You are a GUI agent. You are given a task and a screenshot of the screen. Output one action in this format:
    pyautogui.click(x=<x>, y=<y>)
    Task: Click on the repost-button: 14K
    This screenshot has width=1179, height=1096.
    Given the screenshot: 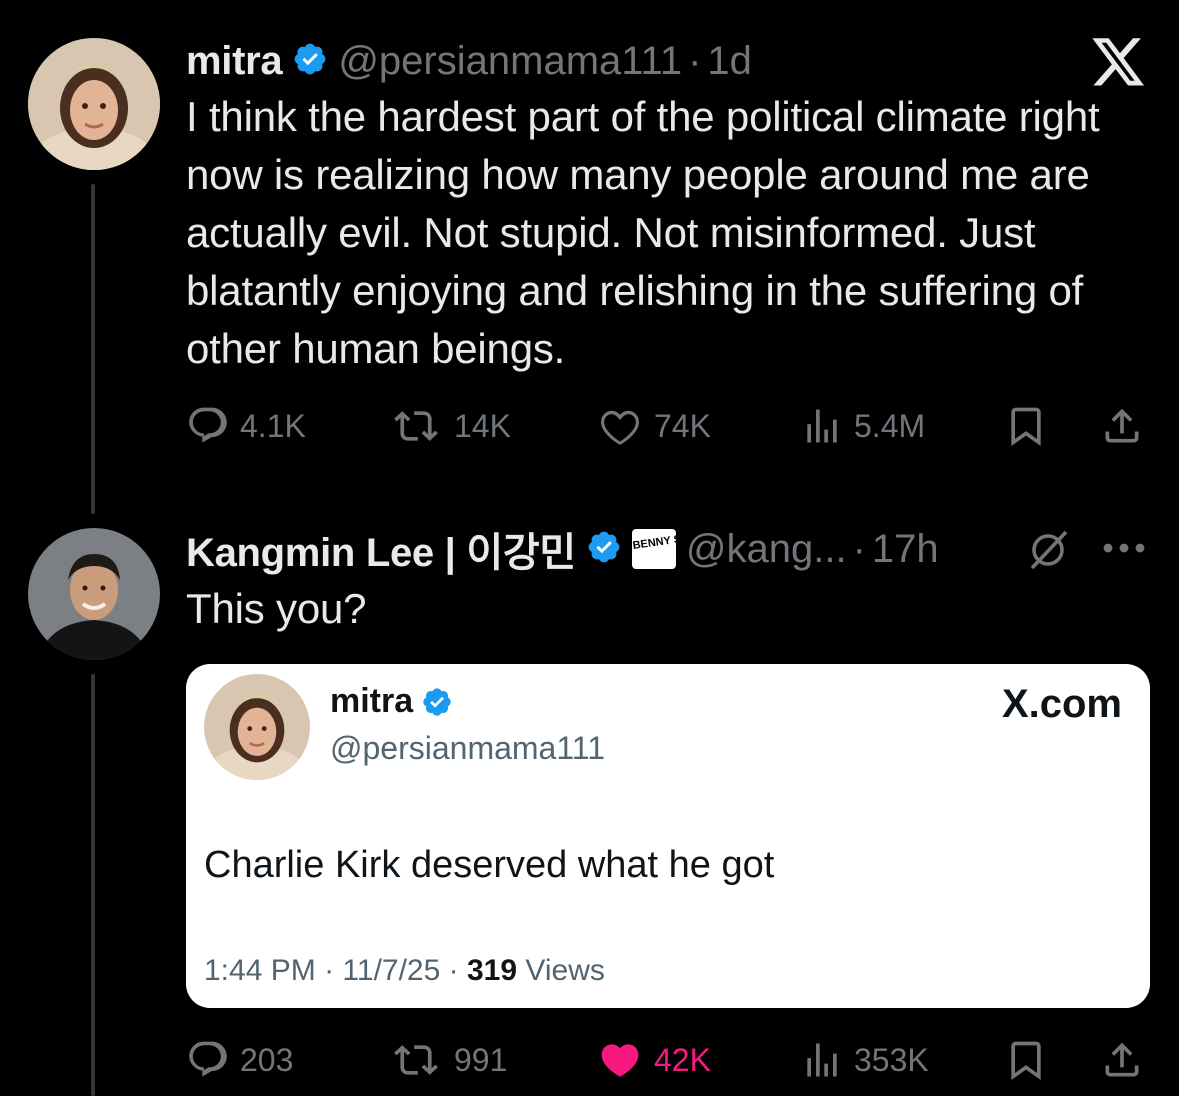 What is the action you would take?
    pyautogui.click(x=449, y=426)
    